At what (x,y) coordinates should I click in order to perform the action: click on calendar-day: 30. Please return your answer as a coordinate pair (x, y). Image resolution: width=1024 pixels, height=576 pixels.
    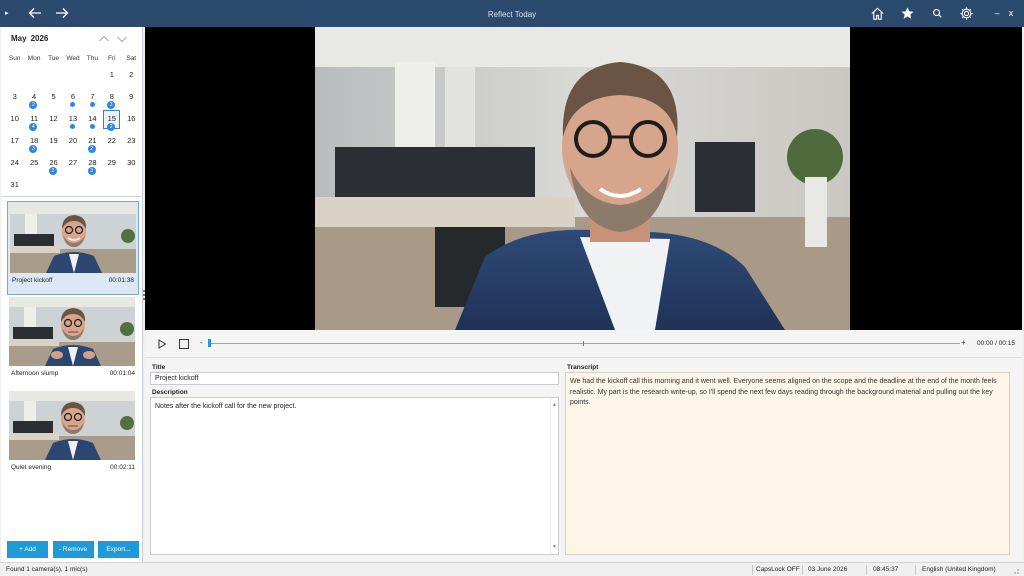
    Looking at the image, I should click on (131, 164).